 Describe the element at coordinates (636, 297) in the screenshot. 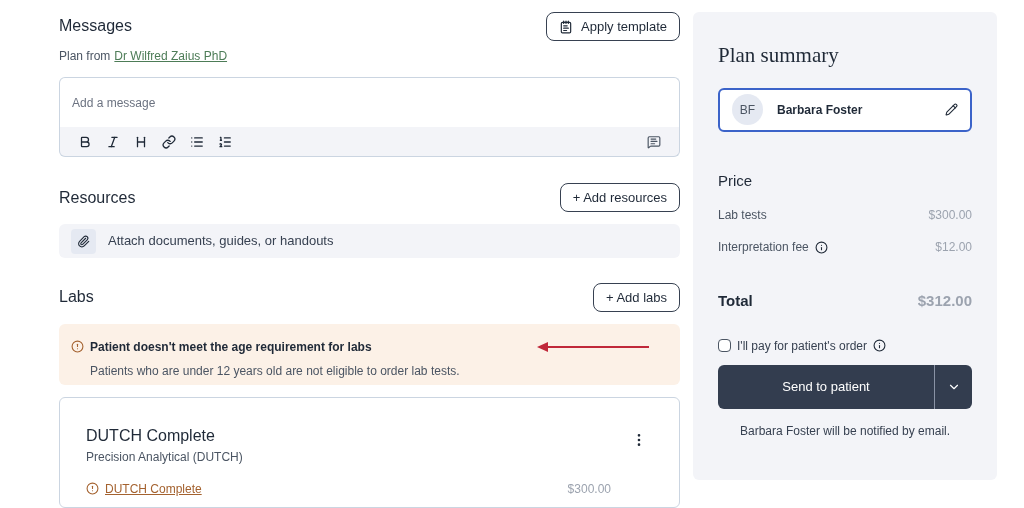

I see `add-labs-button: + Add labs` at that location.